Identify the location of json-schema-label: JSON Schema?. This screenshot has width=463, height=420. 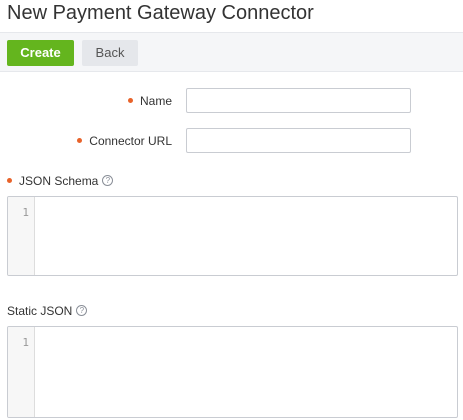
(60, 181).